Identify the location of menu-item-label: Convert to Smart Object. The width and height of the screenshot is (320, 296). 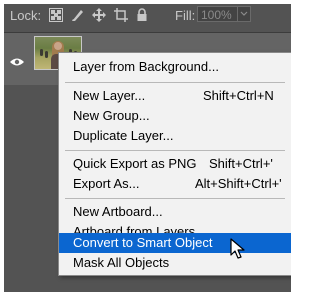
(143, 242).